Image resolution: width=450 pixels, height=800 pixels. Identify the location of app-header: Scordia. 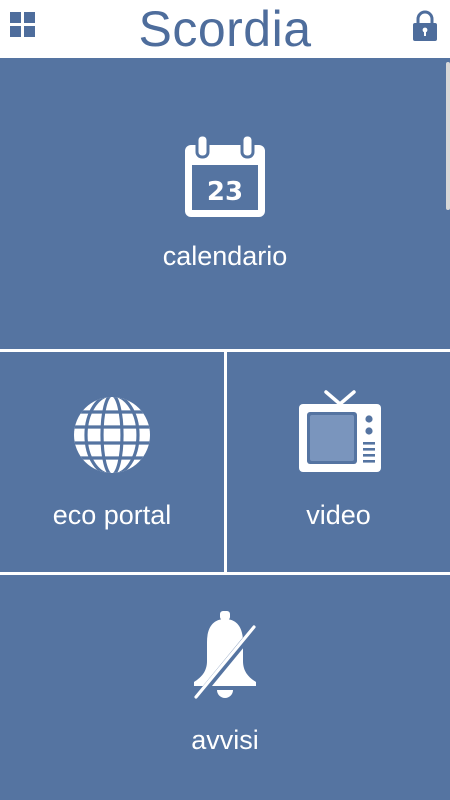
(225, 29).